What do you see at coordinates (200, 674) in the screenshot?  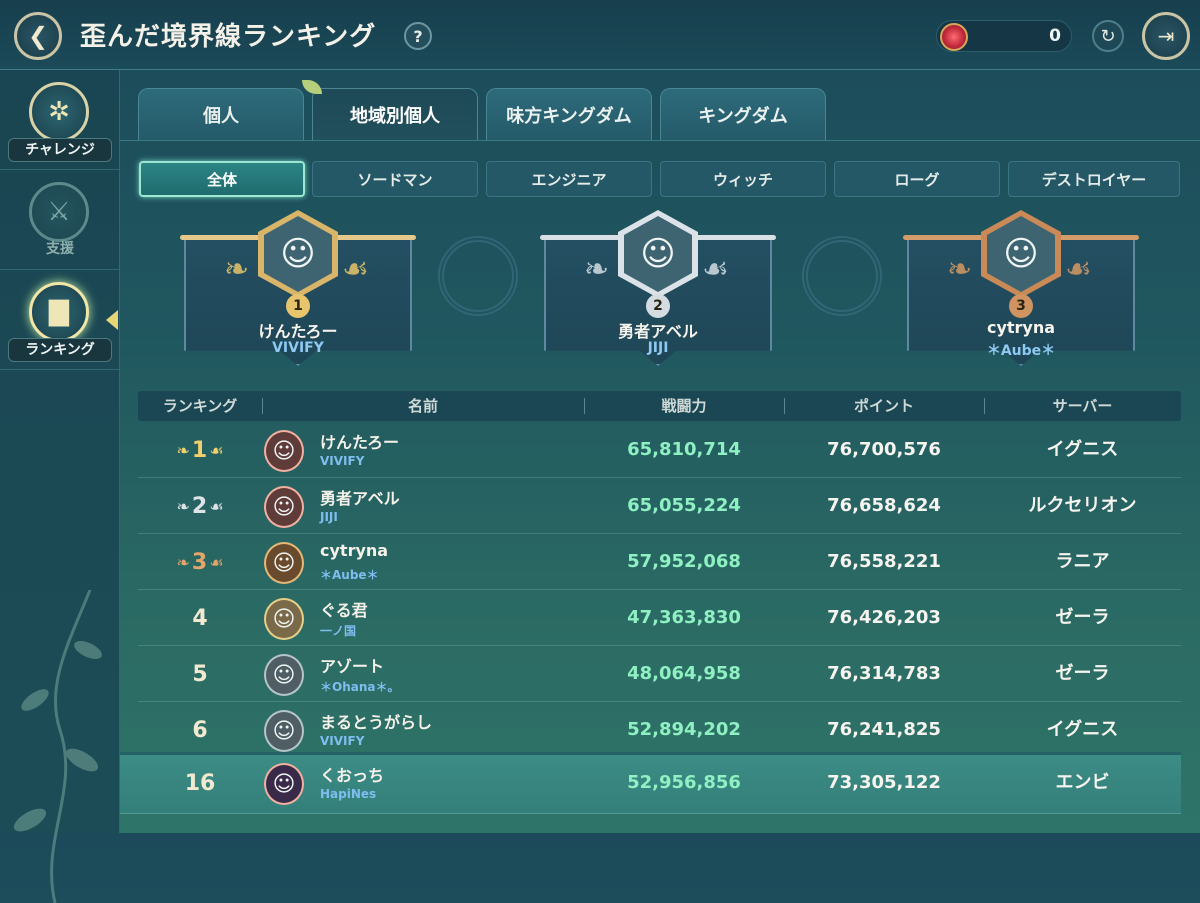 I see `rank-cell: 5` at bounding box center [200, 674].